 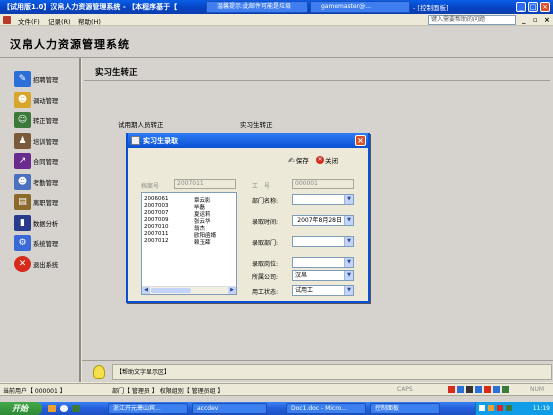 What do you see at coordinates (323, 199) in the screenshot?
I see `dept-select: ▼` at bounding box center [323, 199].